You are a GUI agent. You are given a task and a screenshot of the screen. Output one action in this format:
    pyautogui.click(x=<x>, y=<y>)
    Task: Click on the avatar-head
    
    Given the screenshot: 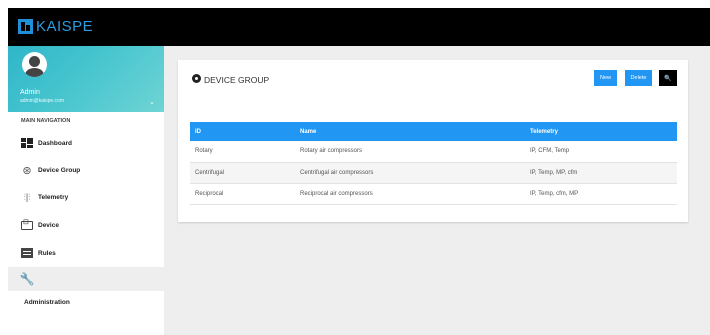 What is the action you would take?
    pyautogui.click(x=34, y=61)
    